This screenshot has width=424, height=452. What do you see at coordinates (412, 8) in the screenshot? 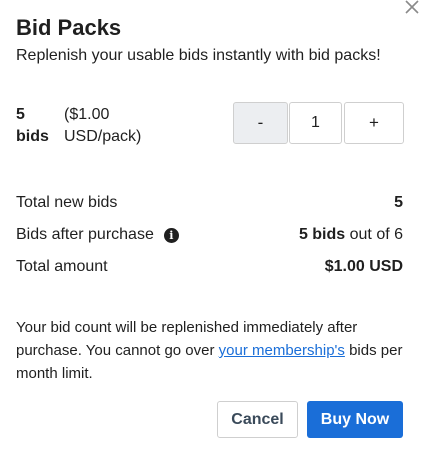
I see `close-icon` at bounding box center [412, 8].